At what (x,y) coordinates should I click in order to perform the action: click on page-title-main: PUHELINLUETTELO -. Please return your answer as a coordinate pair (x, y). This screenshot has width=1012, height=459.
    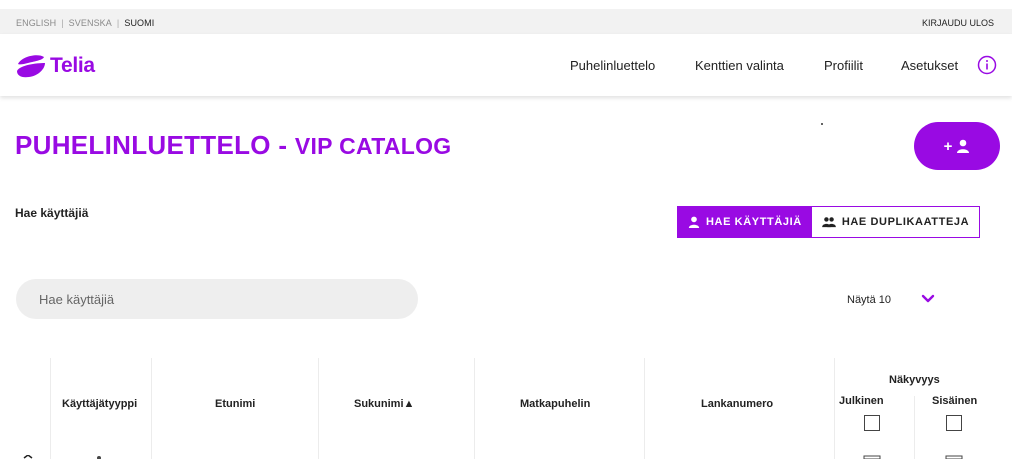
    Looking at the image, I should click on (155, 145).